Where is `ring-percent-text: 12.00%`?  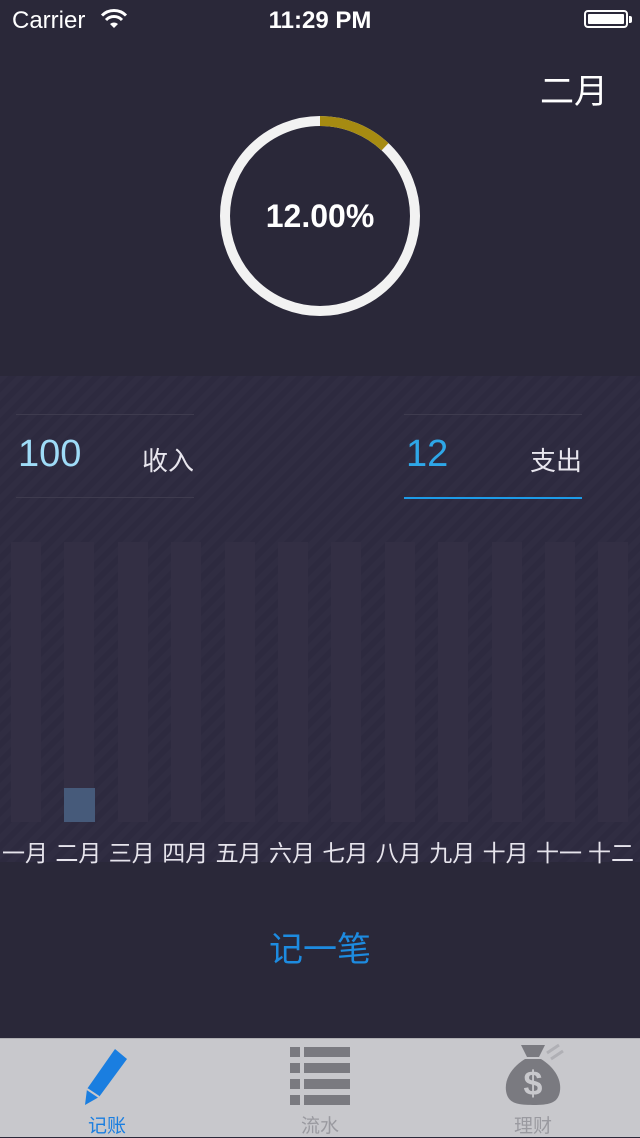 ring-percent-text: 12.00% is located at coordinates (320, 216).